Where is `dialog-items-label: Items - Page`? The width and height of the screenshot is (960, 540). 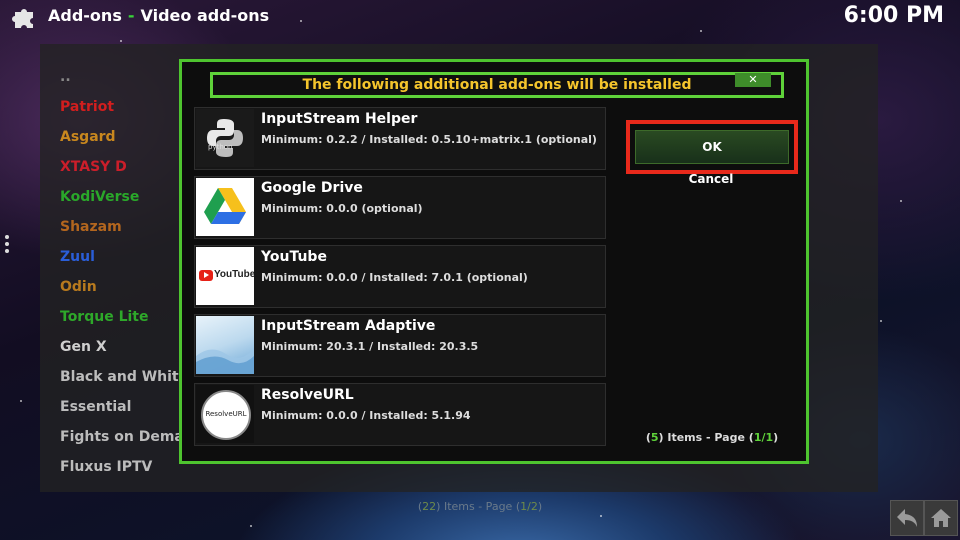 dialog-items-label: Items - Page is located at coordinates (706, 437).